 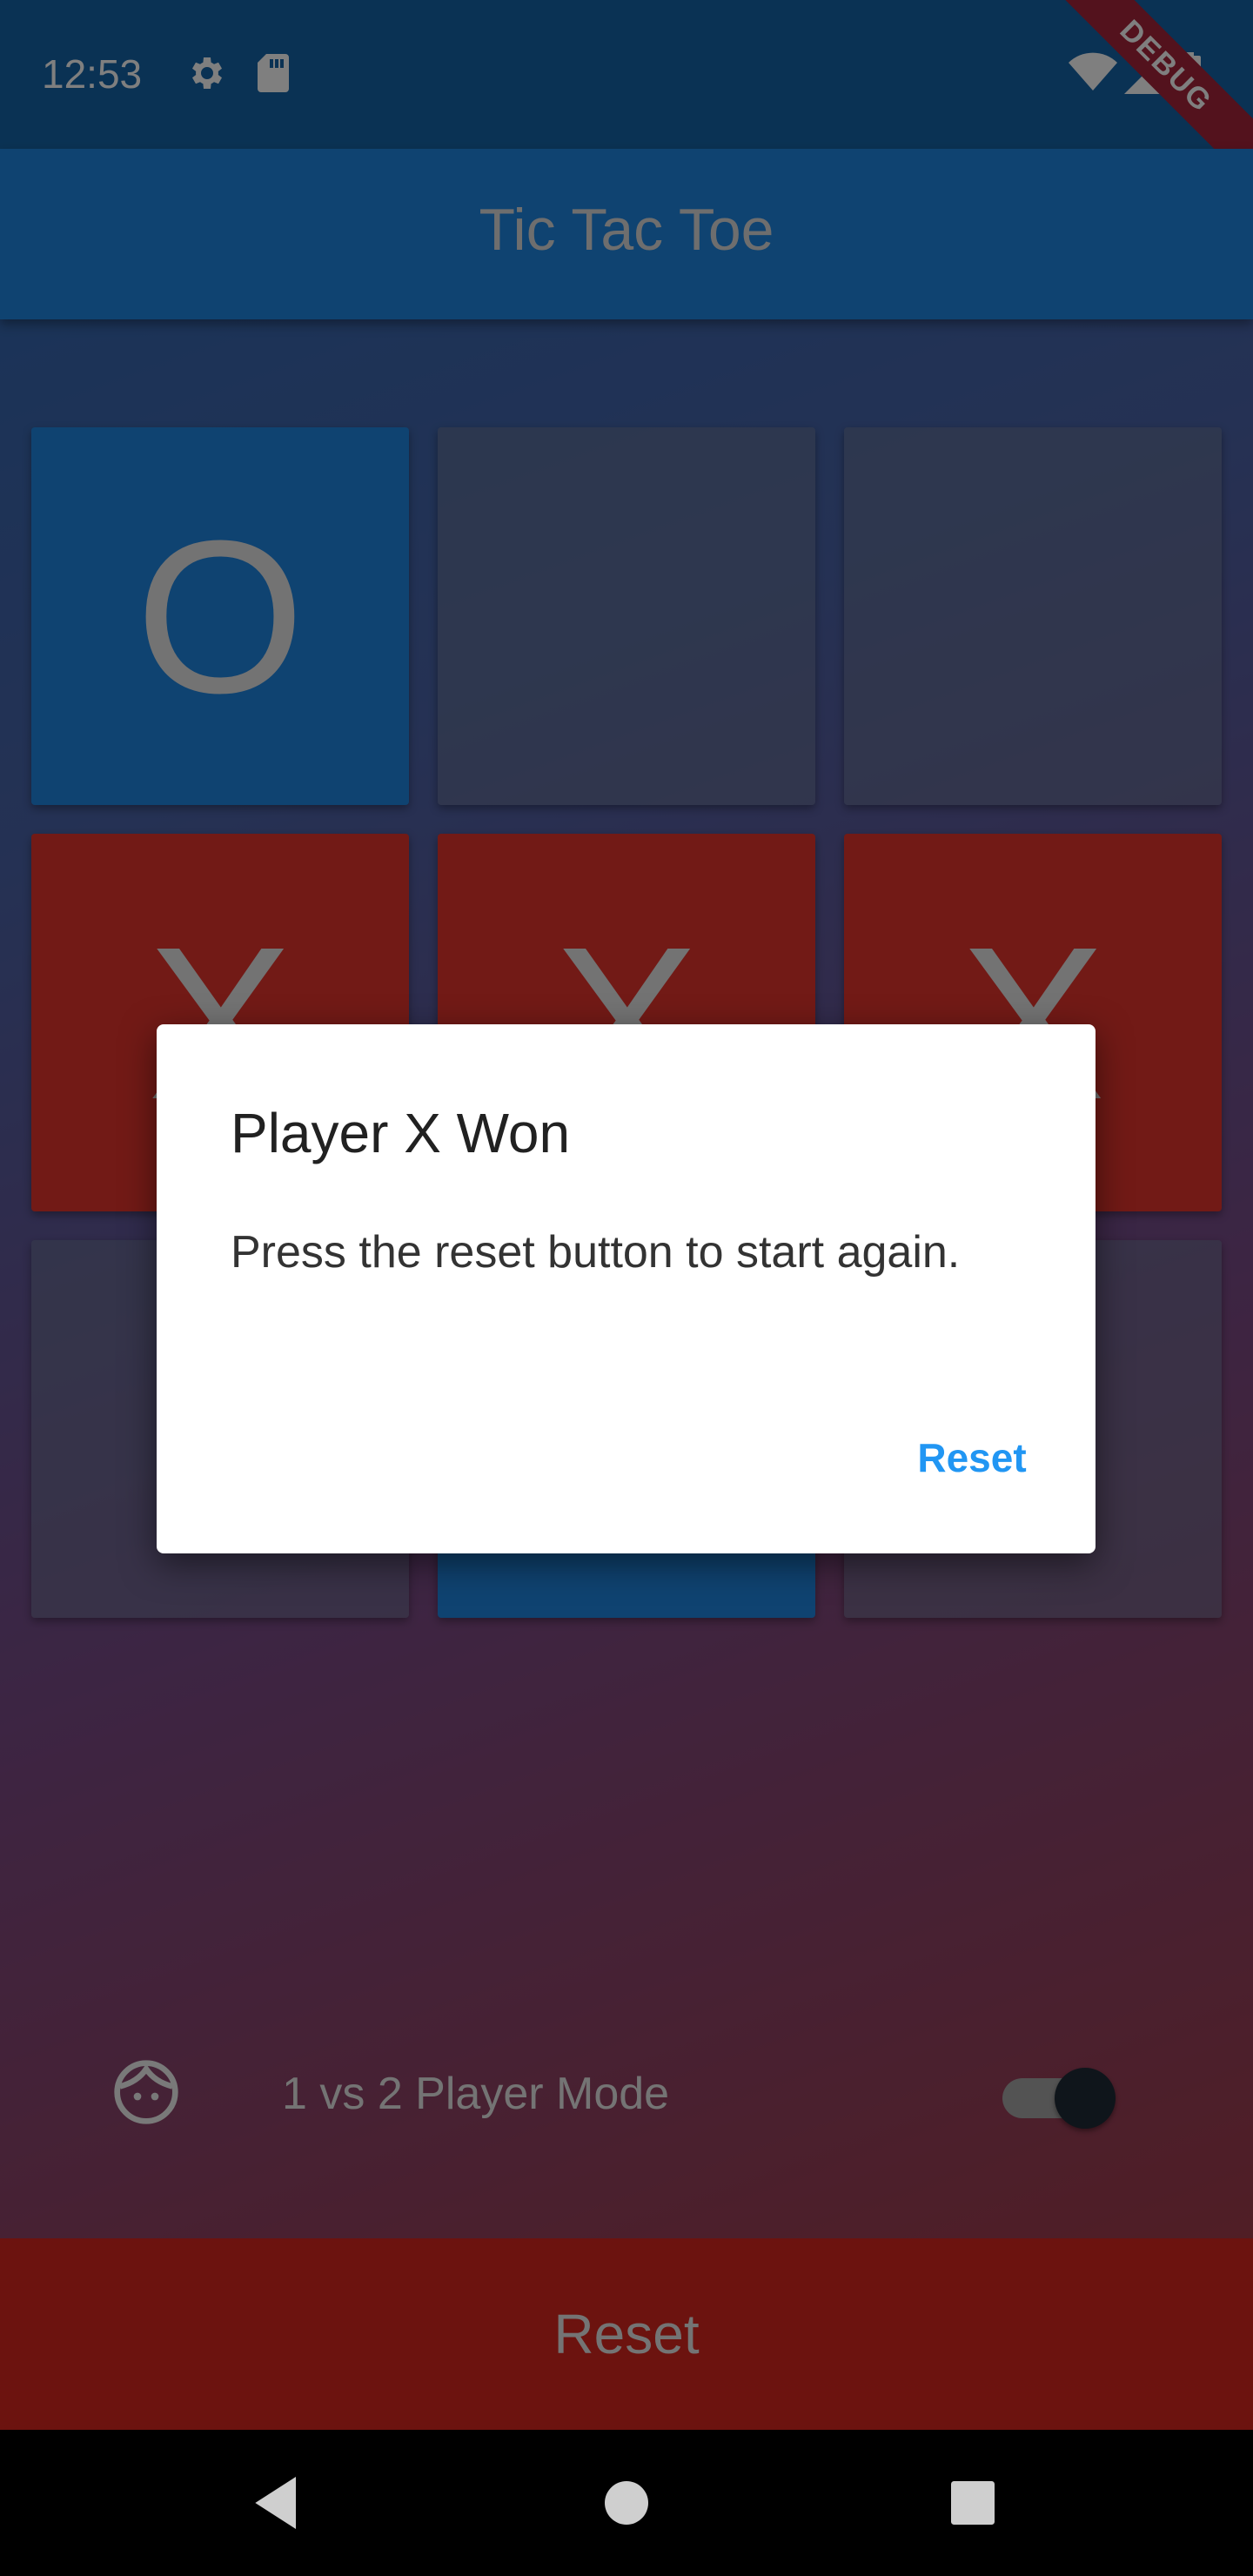 What do you see at coordinates (973, 2505) in the screenshot?
I see `recents-icon` at bounding box center [973, 2505].